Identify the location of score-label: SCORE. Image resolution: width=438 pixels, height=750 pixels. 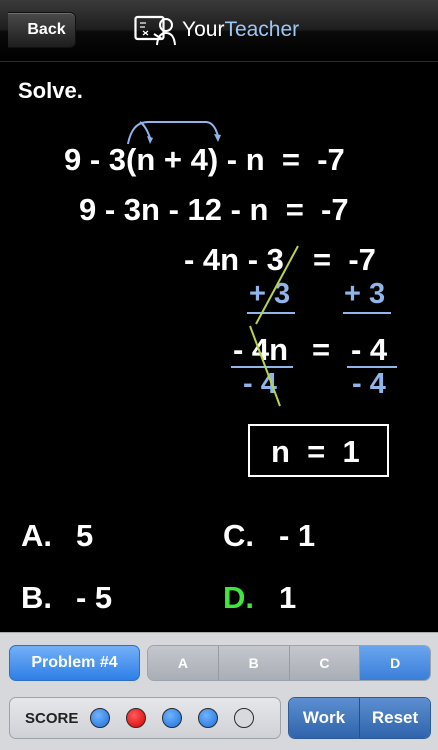
(52, 718).